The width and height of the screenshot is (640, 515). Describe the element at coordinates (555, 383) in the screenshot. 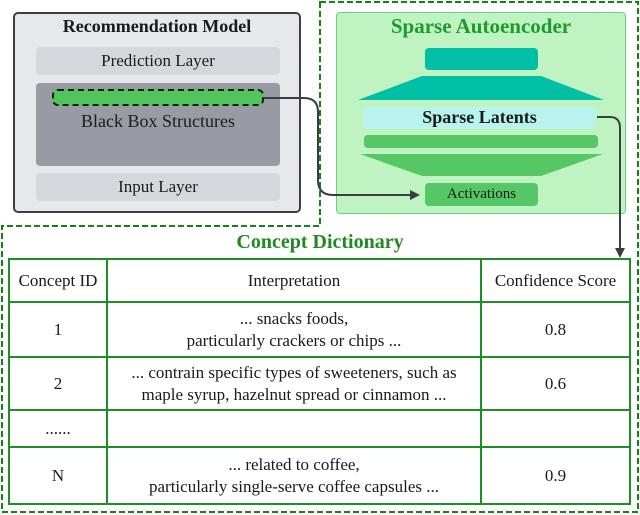

I see `confidence-cell: 0.6` at that location.